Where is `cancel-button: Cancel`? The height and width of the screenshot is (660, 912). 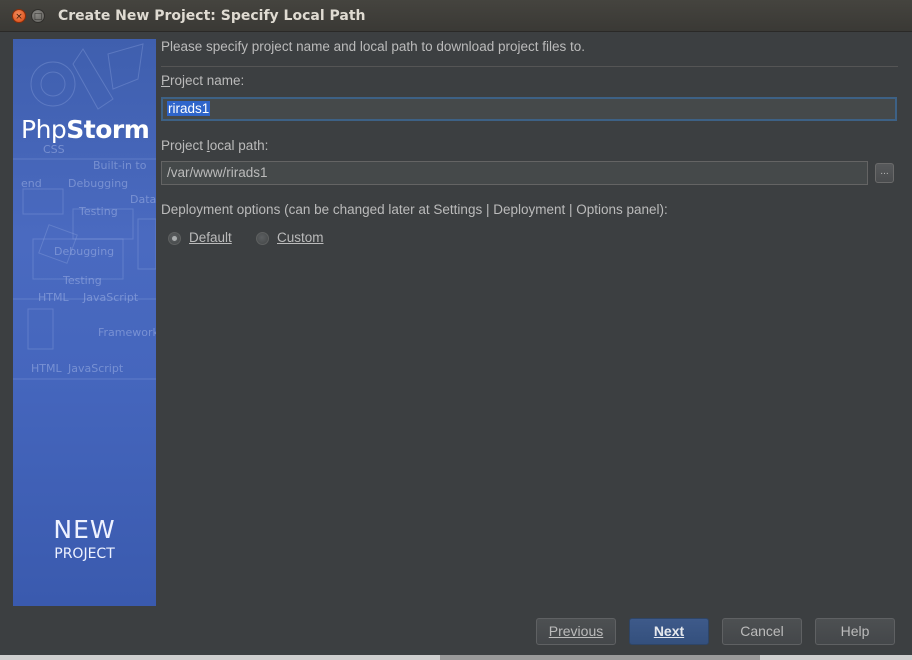
cancel-button: Cancel is located at coordinates (762, 631).